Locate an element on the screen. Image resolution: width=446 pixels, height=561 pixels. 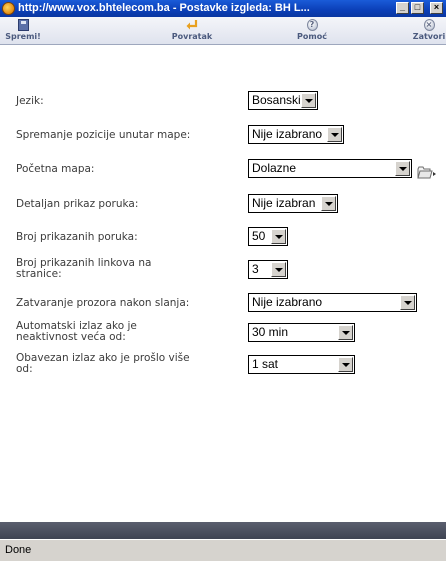
floppy-disk-icon is located at coordinates (23, 25).